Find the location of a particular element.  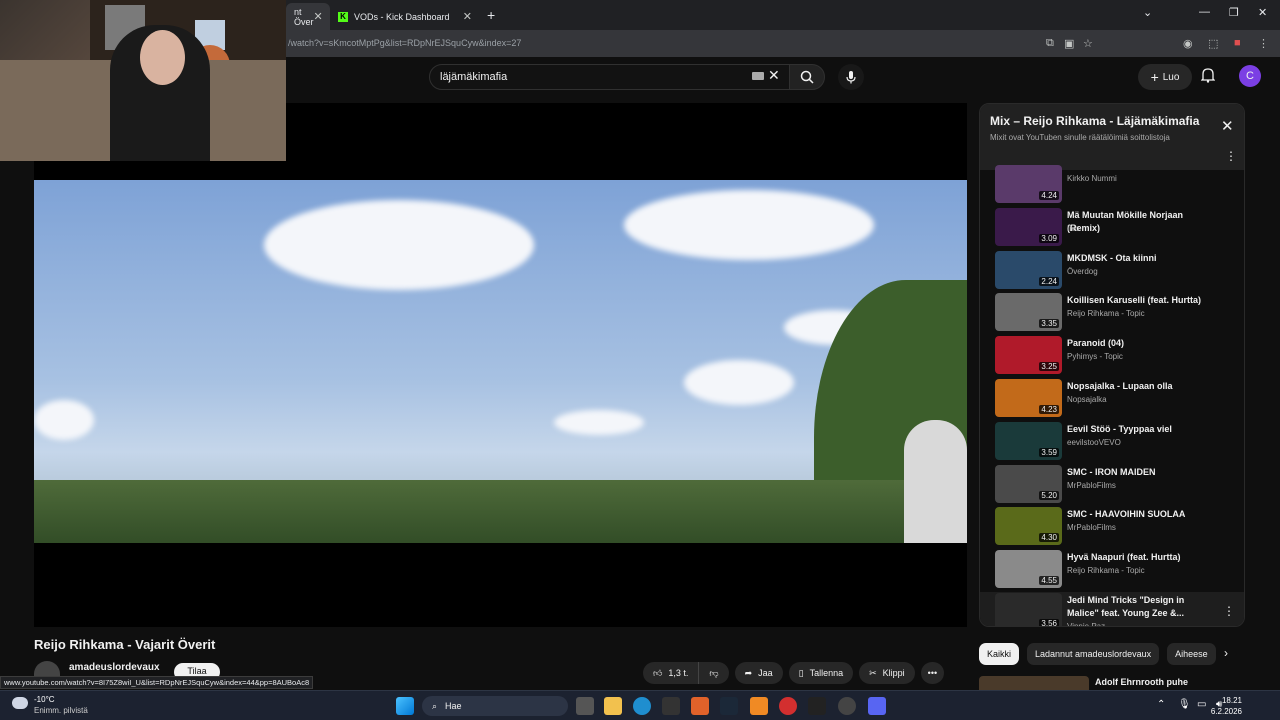

playlist-item-title: Koillisen Karuselli (feat. Hurtta) is located at coordinates (1137, 300).